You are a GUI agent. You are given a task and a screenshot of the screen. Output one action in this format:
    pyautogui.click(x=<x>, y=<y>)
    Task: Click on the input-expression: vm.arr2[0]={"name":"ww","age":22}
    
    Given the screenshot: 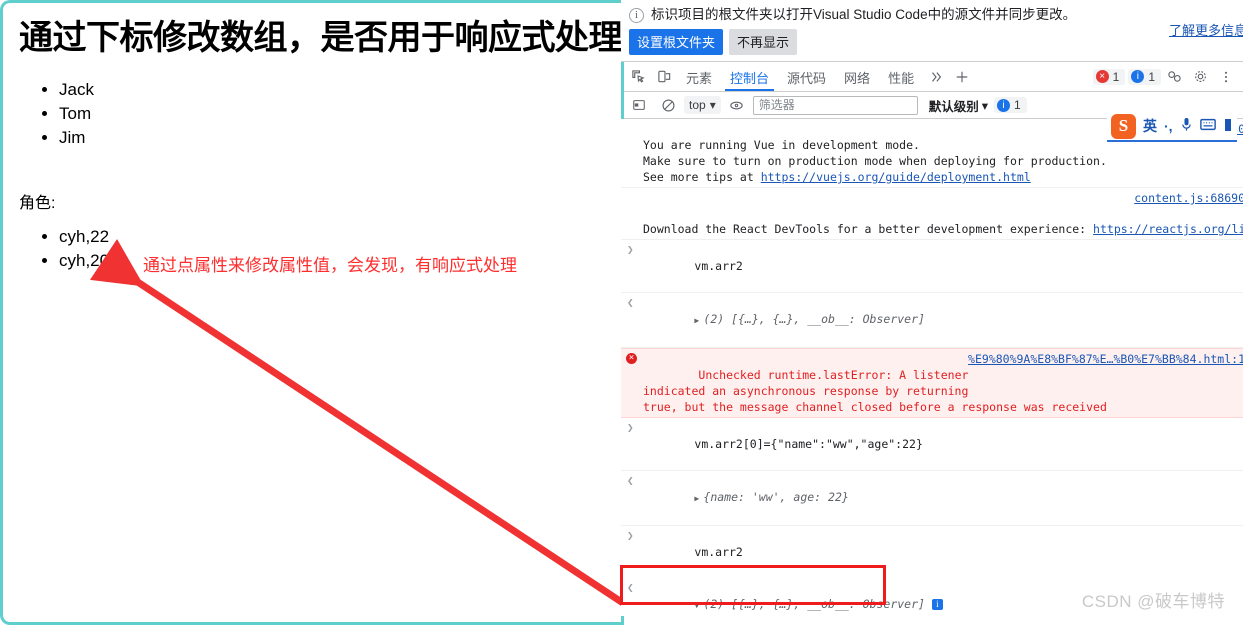 What is the action you would take?
    pyautogui.click(x=808, y=444)
    